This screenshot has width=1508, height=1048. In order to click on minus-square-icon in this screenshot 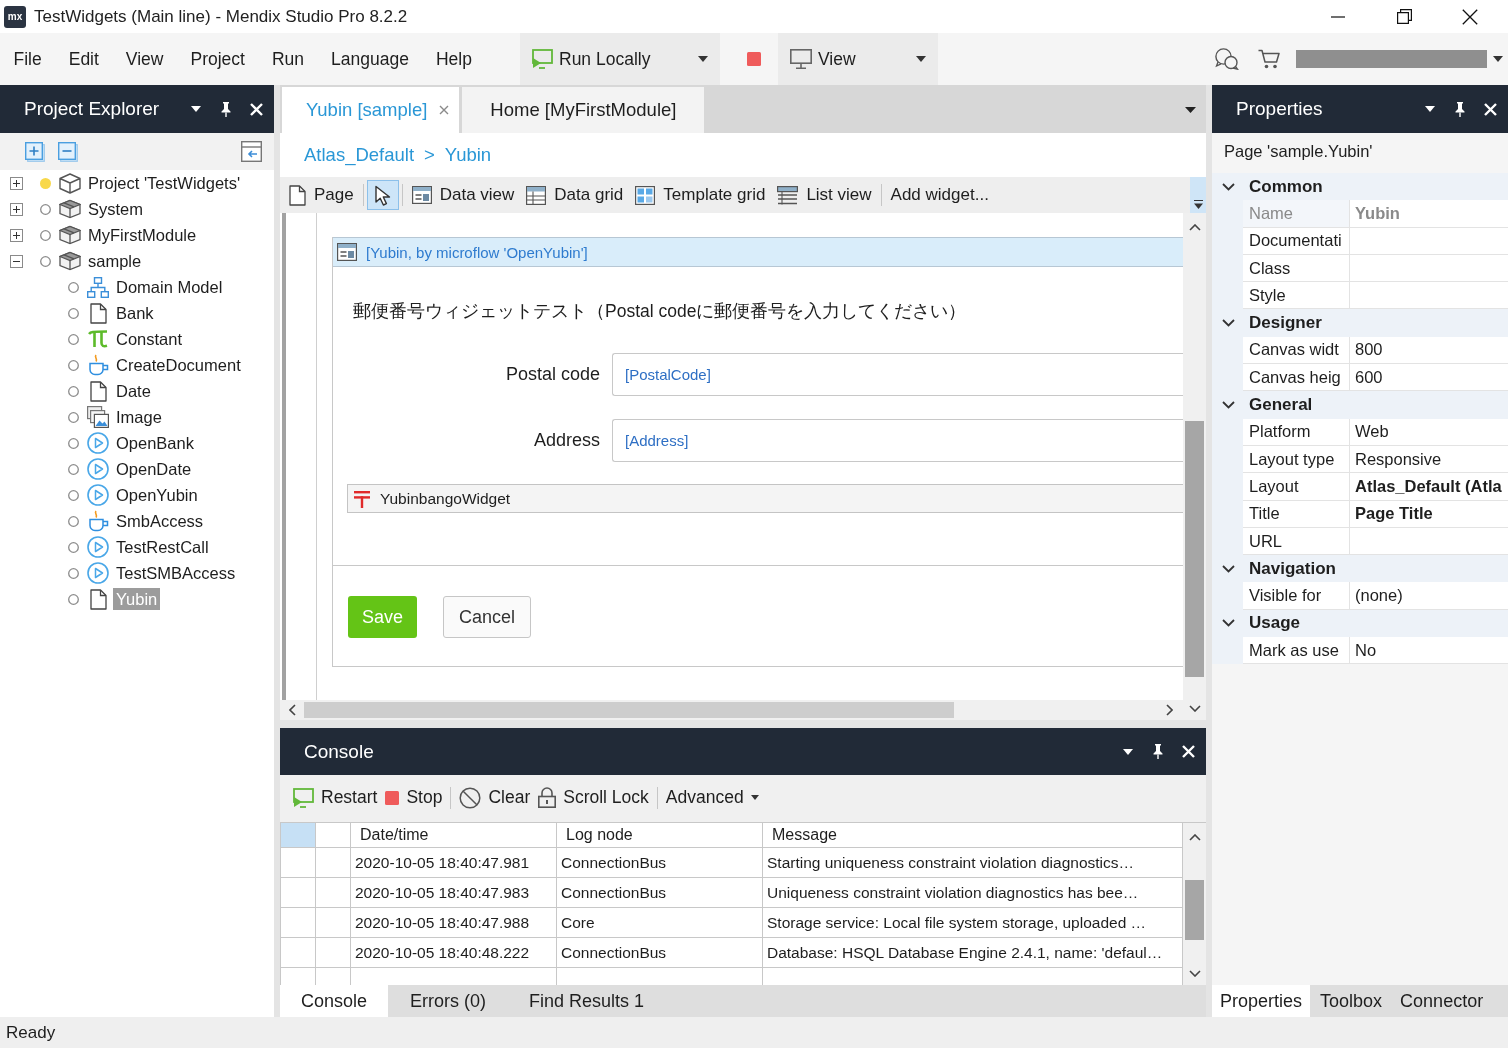, I will do `click(16, 261)`.